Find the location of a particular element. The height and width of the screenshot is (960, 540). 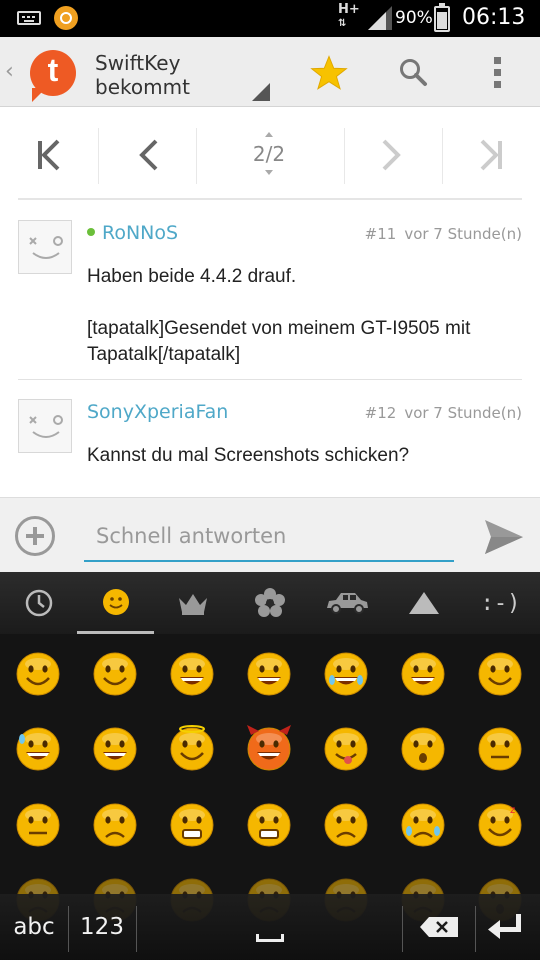

post-username: RoNNoS is located at coordinates (132, 233).